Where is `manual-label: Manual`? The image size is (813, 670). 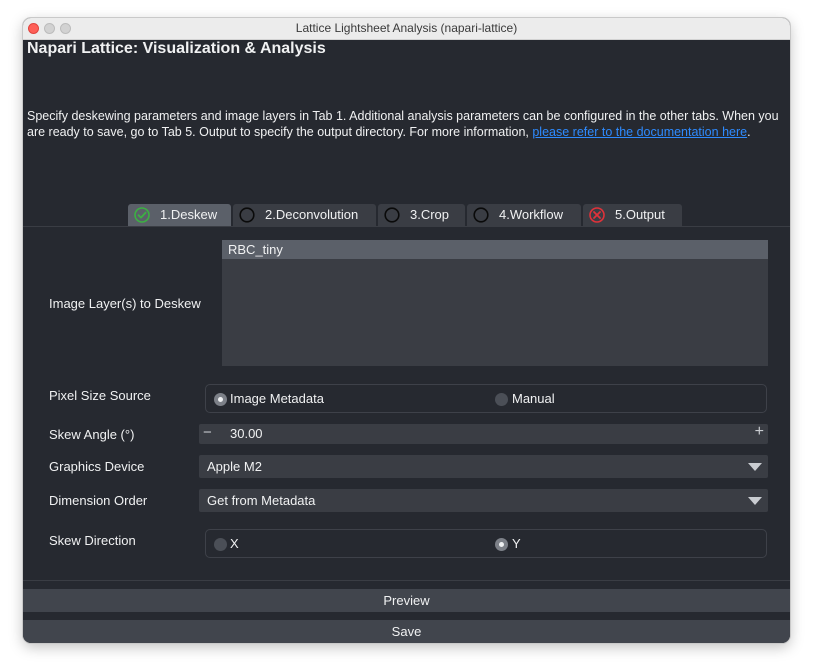 manual-label: Manual is located at coordinates (533, 398).